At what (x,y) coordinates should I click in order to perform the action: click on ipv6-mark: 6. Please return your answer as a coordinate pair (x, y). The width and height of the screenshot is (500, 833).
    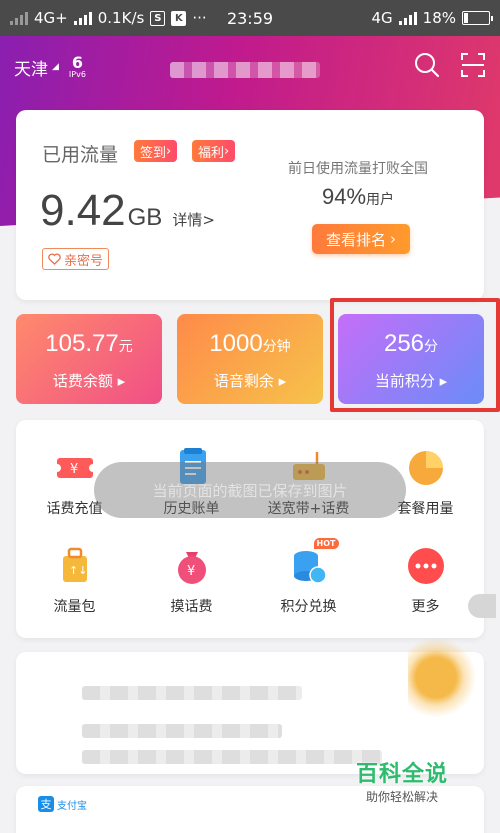
    Looking at the image, I should click on (77, 62).